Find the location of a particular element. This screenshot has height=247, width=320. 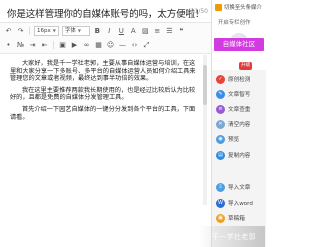

sidebar-item-original-check: ✓ 原创检测 is located at coordinates (239, 79).